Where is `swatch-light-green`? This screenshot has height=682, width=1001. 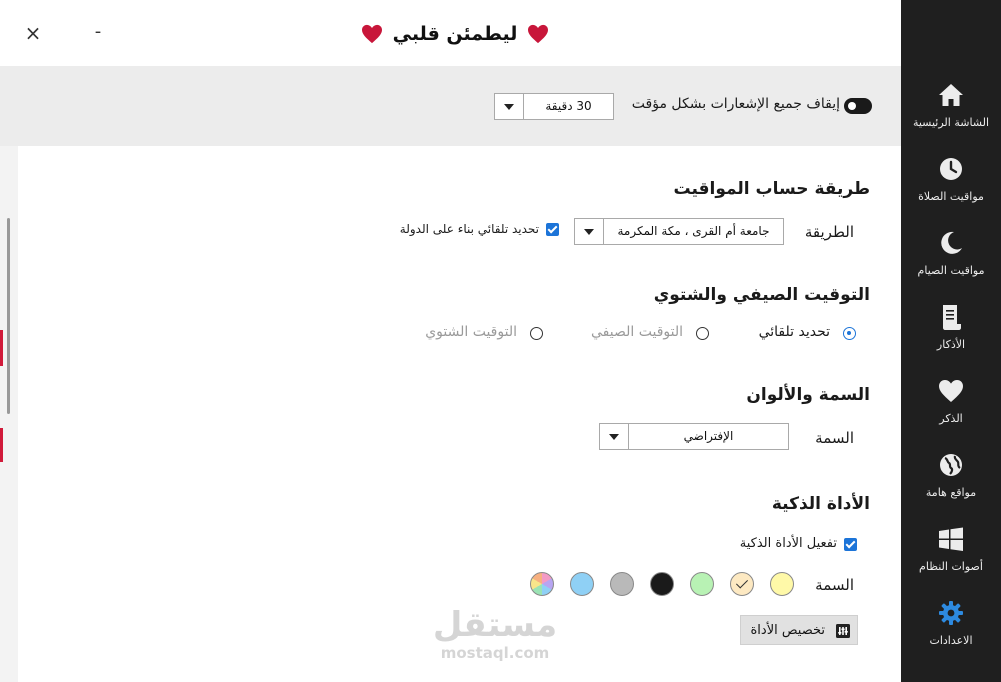 swatch-light-green is located at coordinates (702, 584).